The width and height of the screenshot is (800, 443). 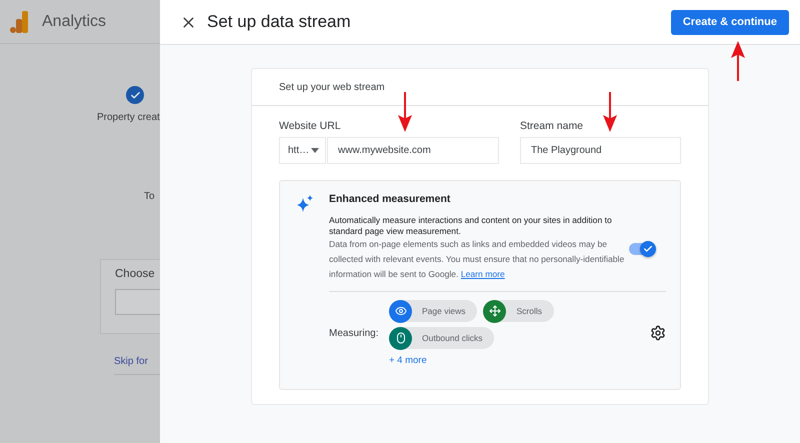 I want to click on card-title: Set up your web stream, so click(x=332, y=87).